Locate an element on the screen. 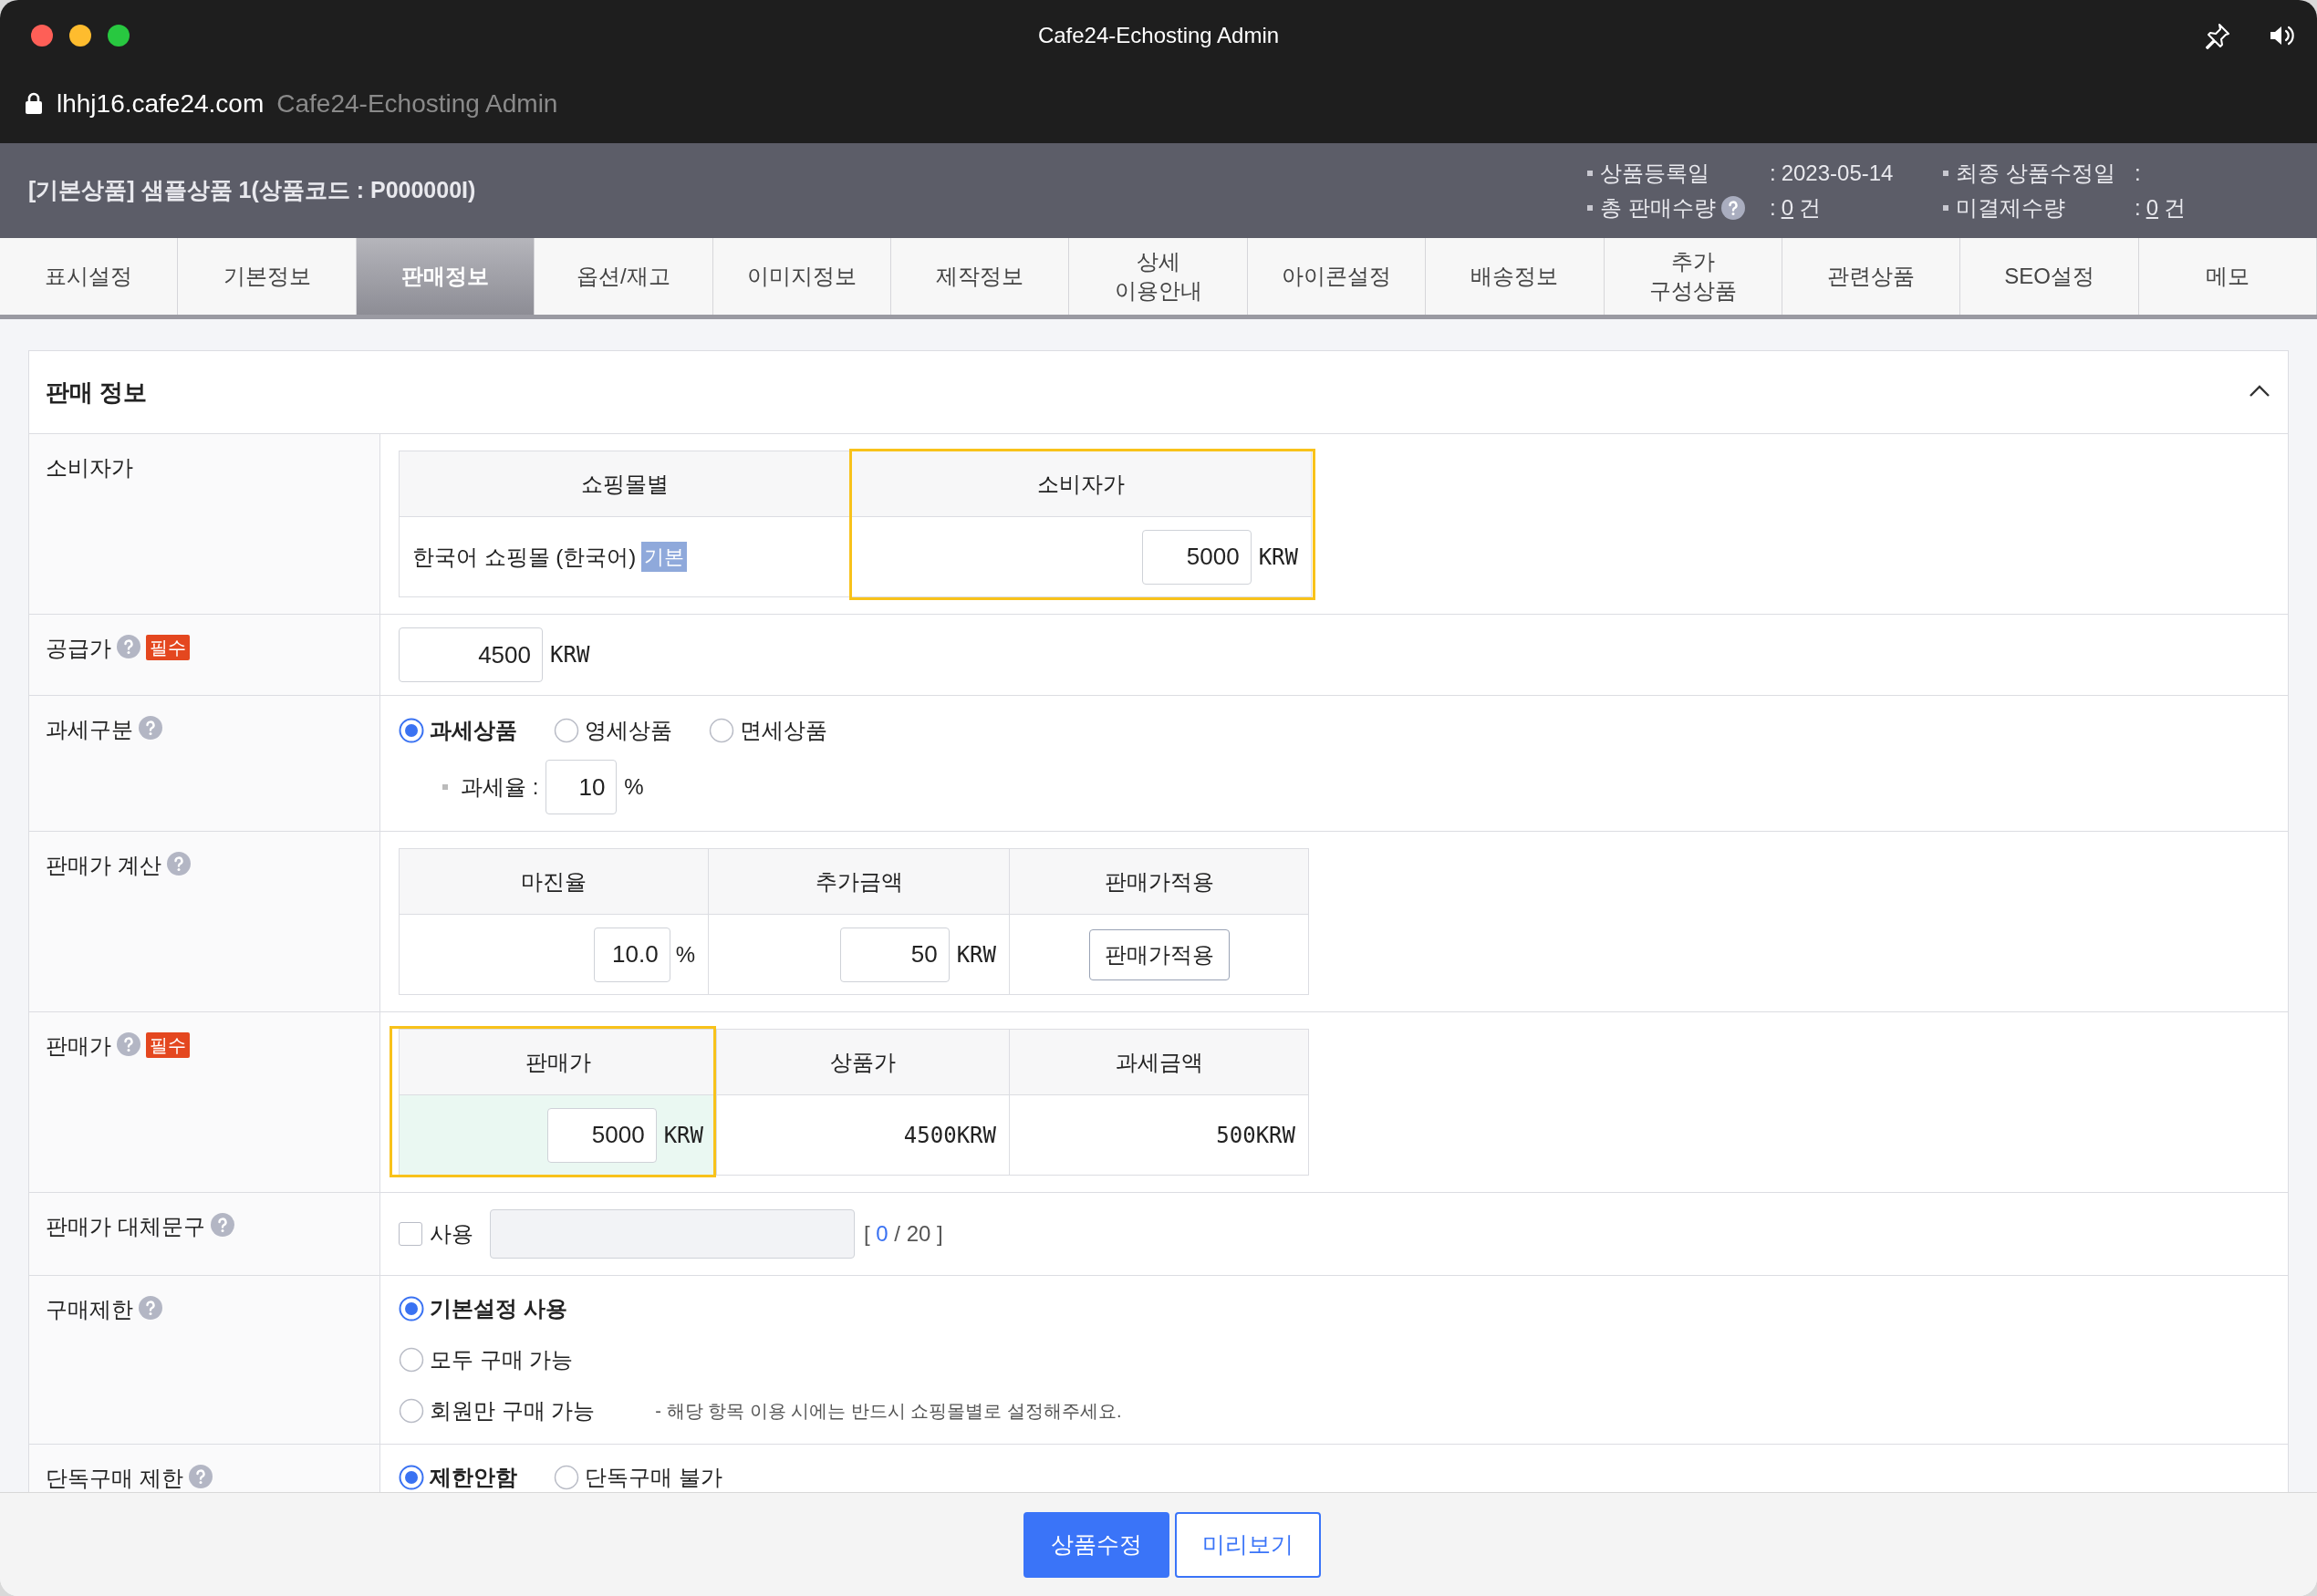 The image size is (2317, 1596). window-title: Cafe24-Echosting Admin is located at coordinates (1158, 36).